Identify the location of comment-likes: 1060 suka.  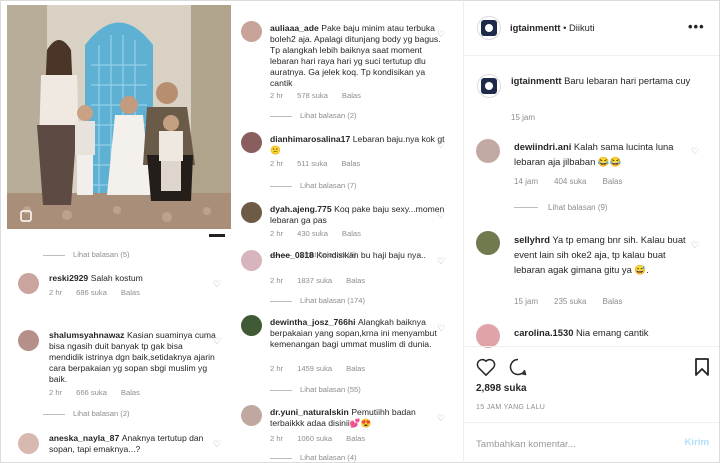
(314, 438).